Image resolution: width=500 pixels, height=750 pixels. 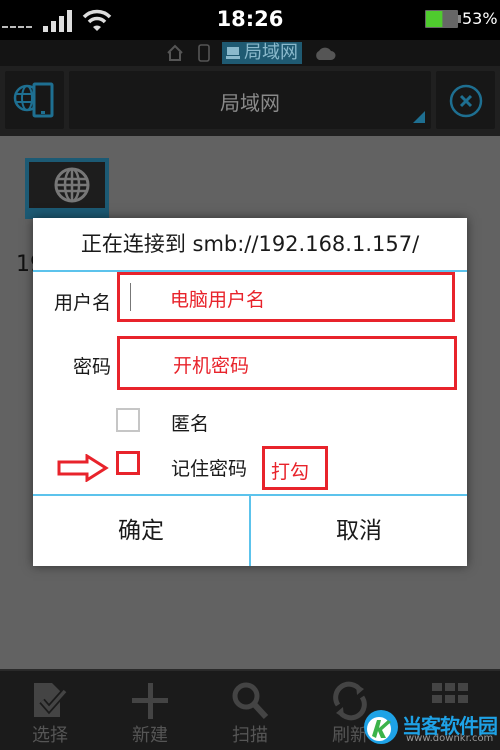 What do you see at coordinates (431, 729) in the screenshot?
I see `watermark: 当客软件园 www.downkr.com` at bounding box center [431, 729].